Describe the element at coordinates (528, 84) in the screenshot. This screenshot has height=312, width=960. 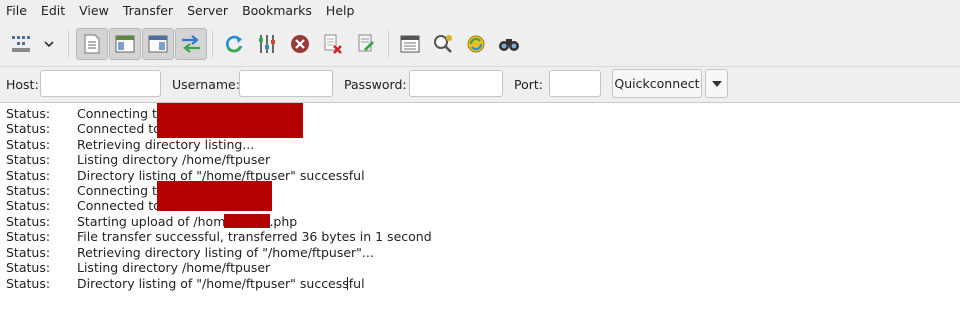
I see `port-label: Port:` at that location.